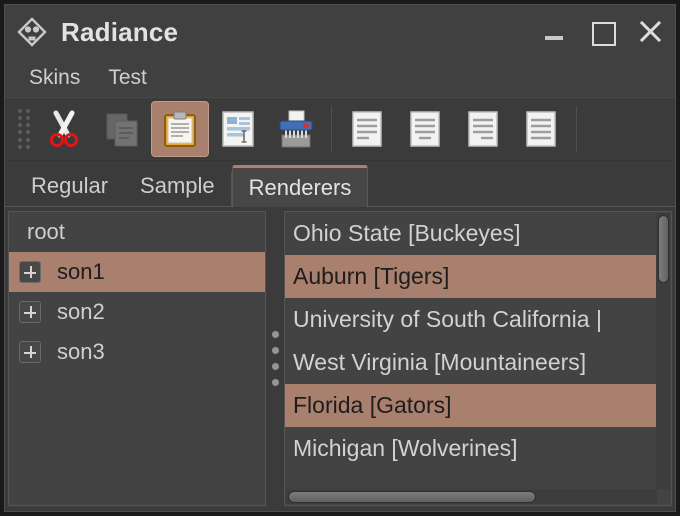  I want to click on align-justify-icon, so click(541, 129).